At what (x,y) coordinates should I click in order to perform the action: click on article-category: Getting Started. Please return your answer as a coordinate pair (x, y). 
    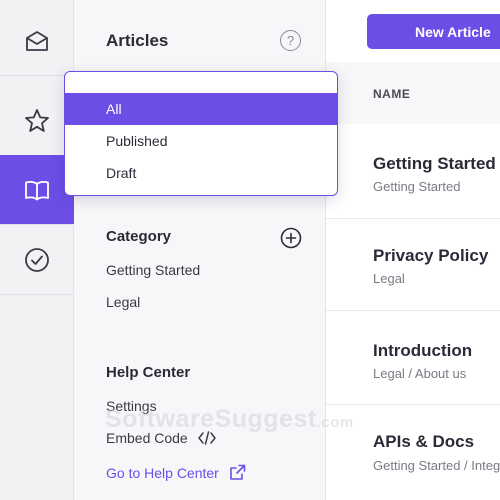
    Looking at the image, I should click on (417, 186).